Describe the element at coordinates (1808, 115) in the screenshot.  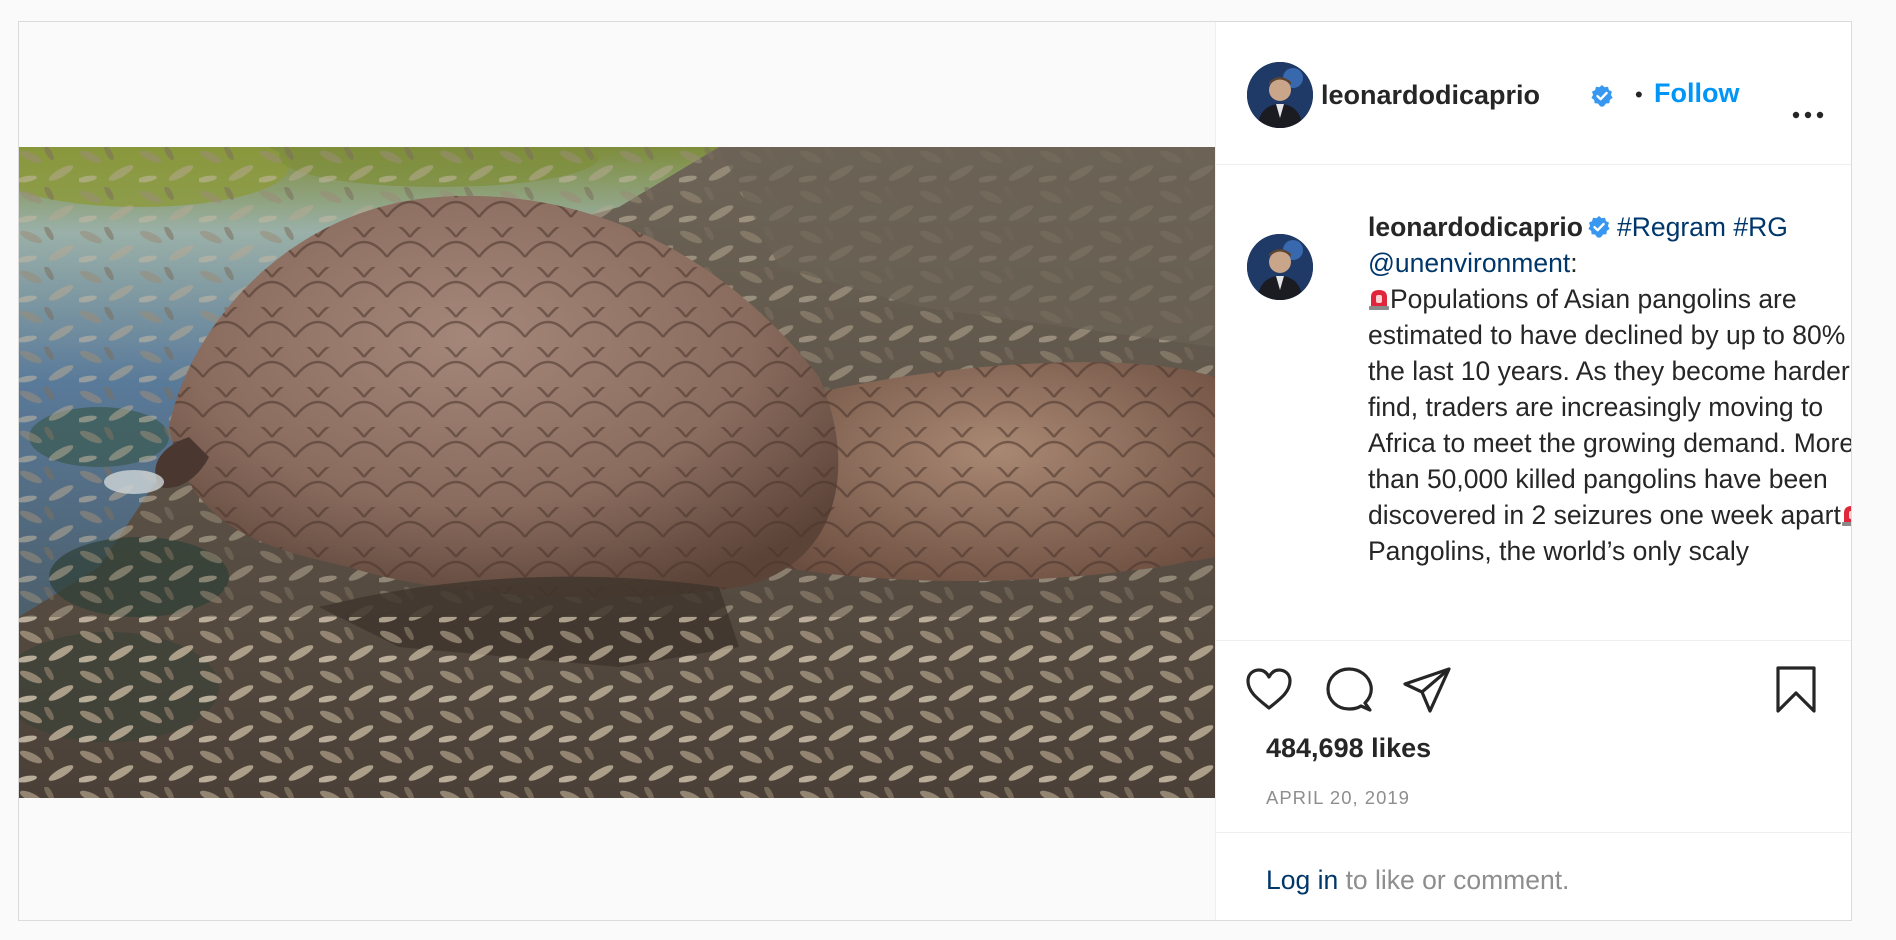
I see `more-options-icon` at that location.